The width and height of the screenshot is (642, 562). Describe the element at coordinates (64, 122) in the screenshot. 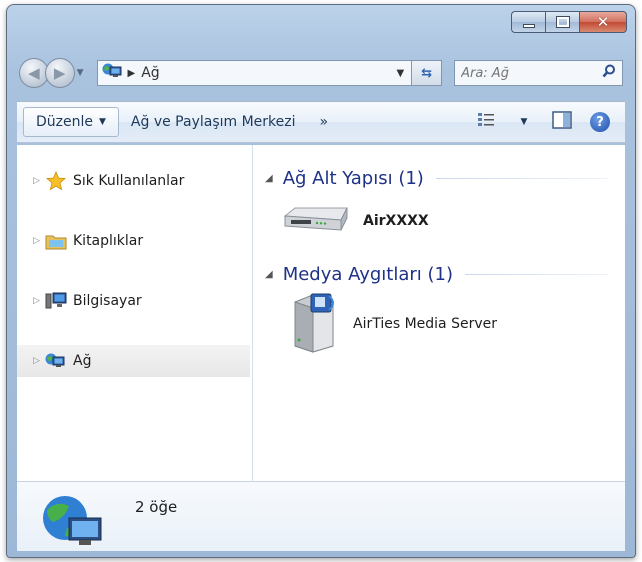

I see `organize-label: Düzenle` at that location.